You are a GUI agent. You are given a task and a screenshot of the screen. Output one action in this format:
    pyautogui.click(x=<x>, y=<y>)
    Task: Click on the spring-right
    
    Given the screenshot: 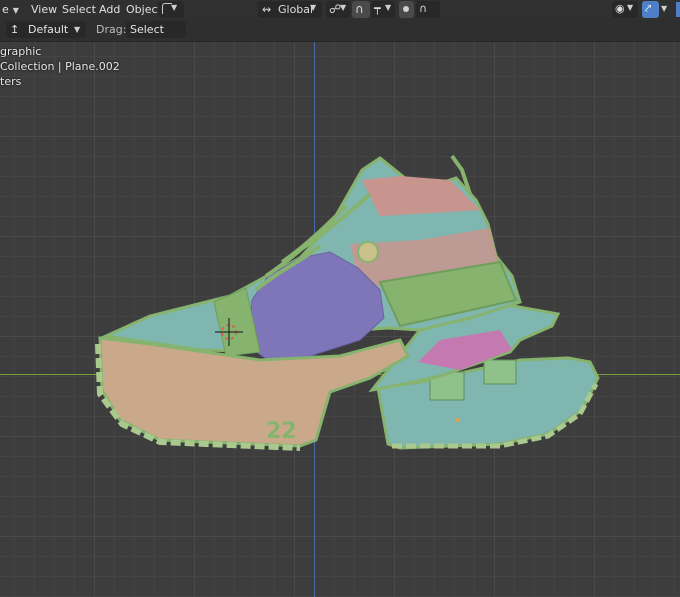 What is the action you would take?
    pyautogui.click(x=500, y=372)
    